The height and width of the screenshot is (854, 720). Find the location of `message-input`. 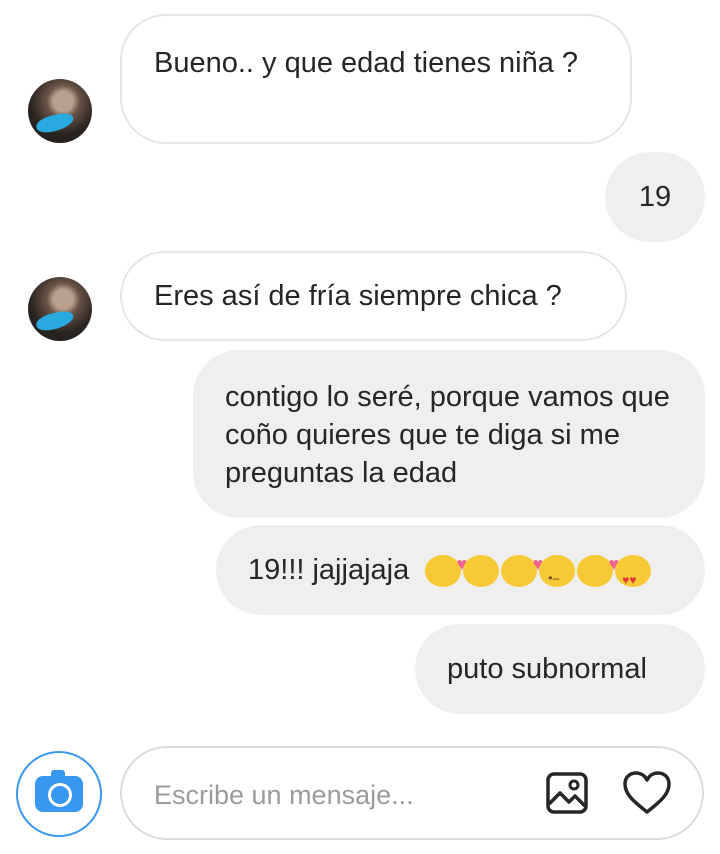

message-input is located at coordinates (344, 795).